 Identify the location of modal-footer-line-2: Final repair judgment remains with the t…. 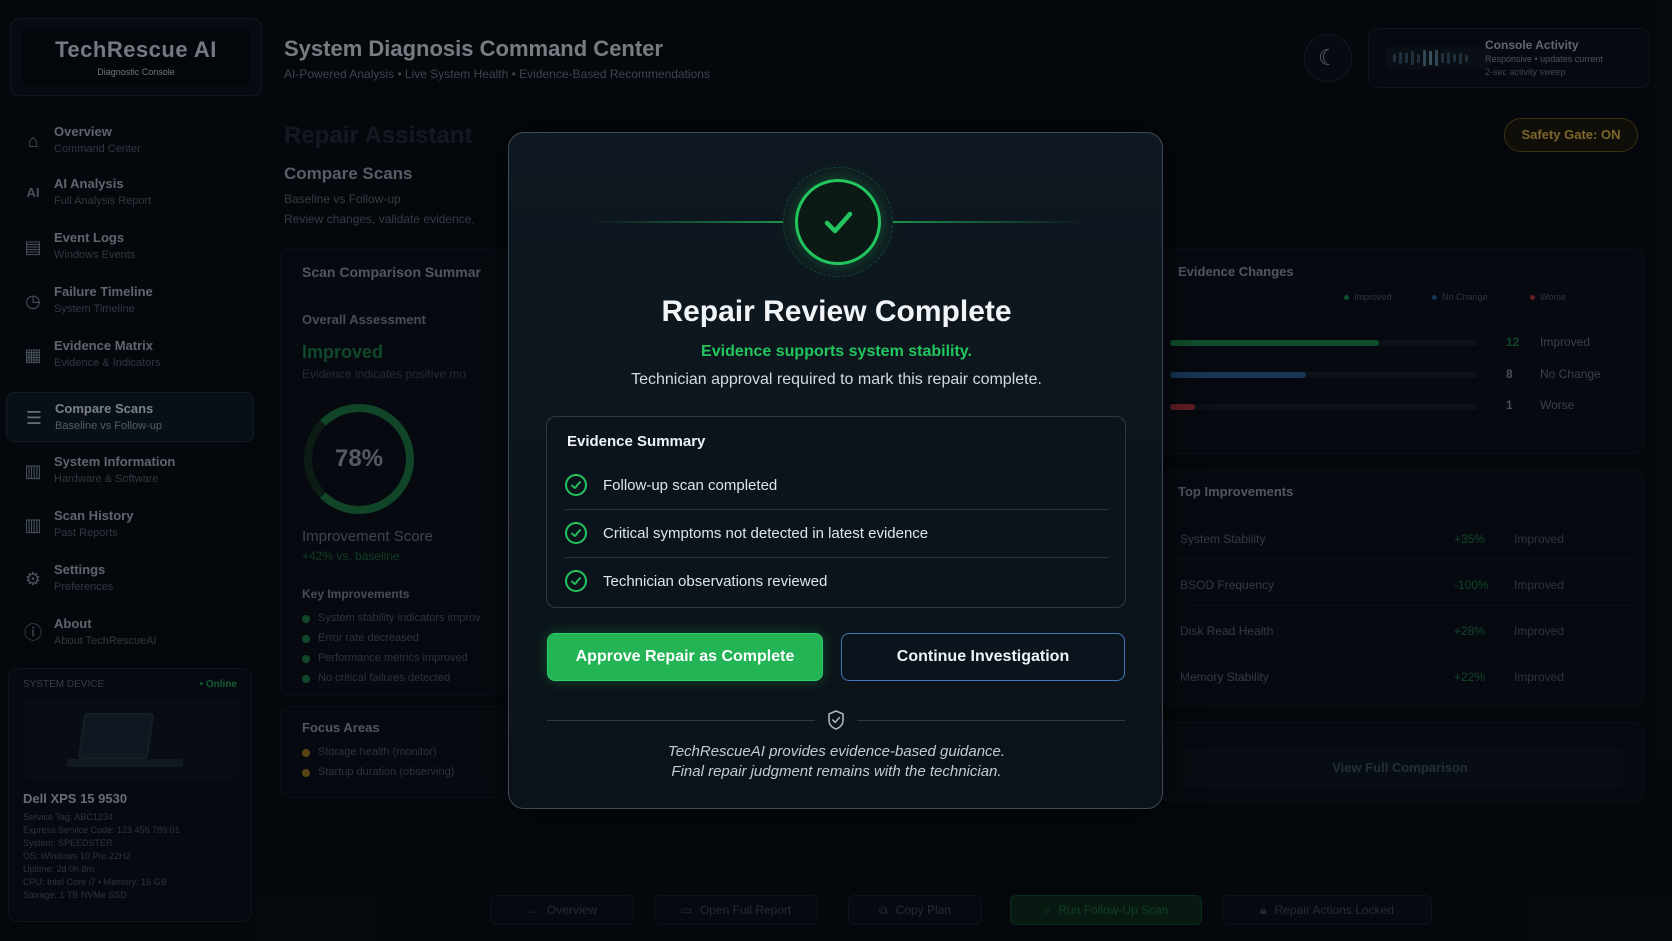
(836, 771).